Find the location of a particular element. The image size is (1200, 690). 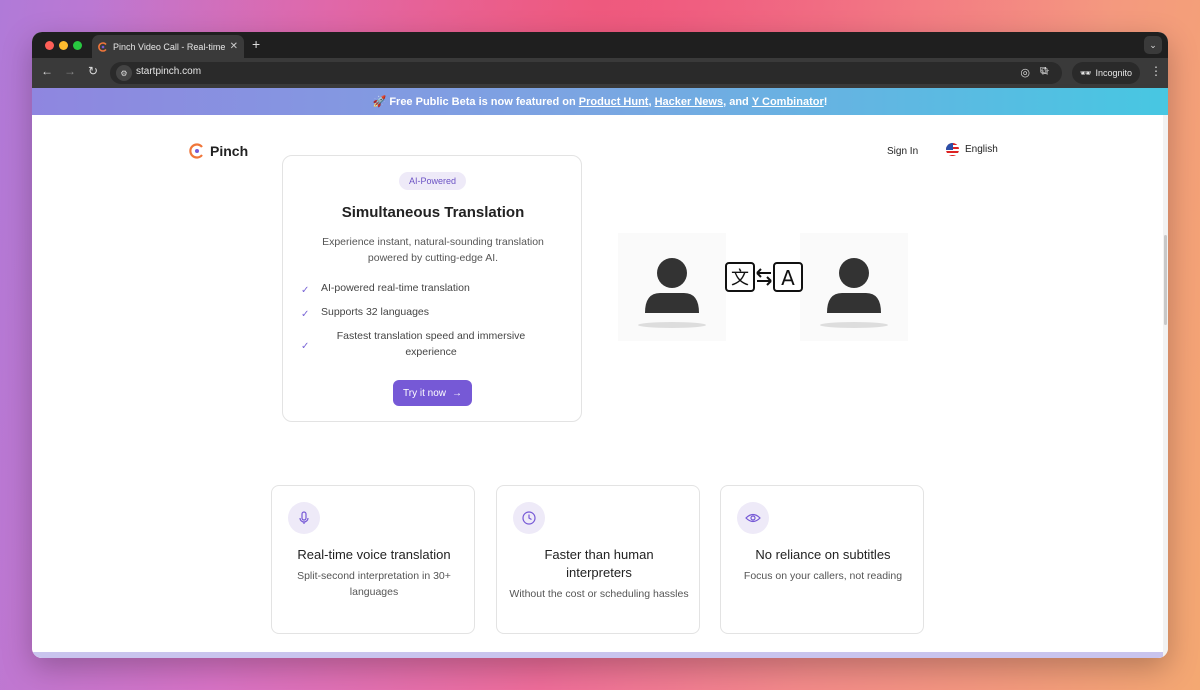

next-section-edge is located at coordinates (597, 655).